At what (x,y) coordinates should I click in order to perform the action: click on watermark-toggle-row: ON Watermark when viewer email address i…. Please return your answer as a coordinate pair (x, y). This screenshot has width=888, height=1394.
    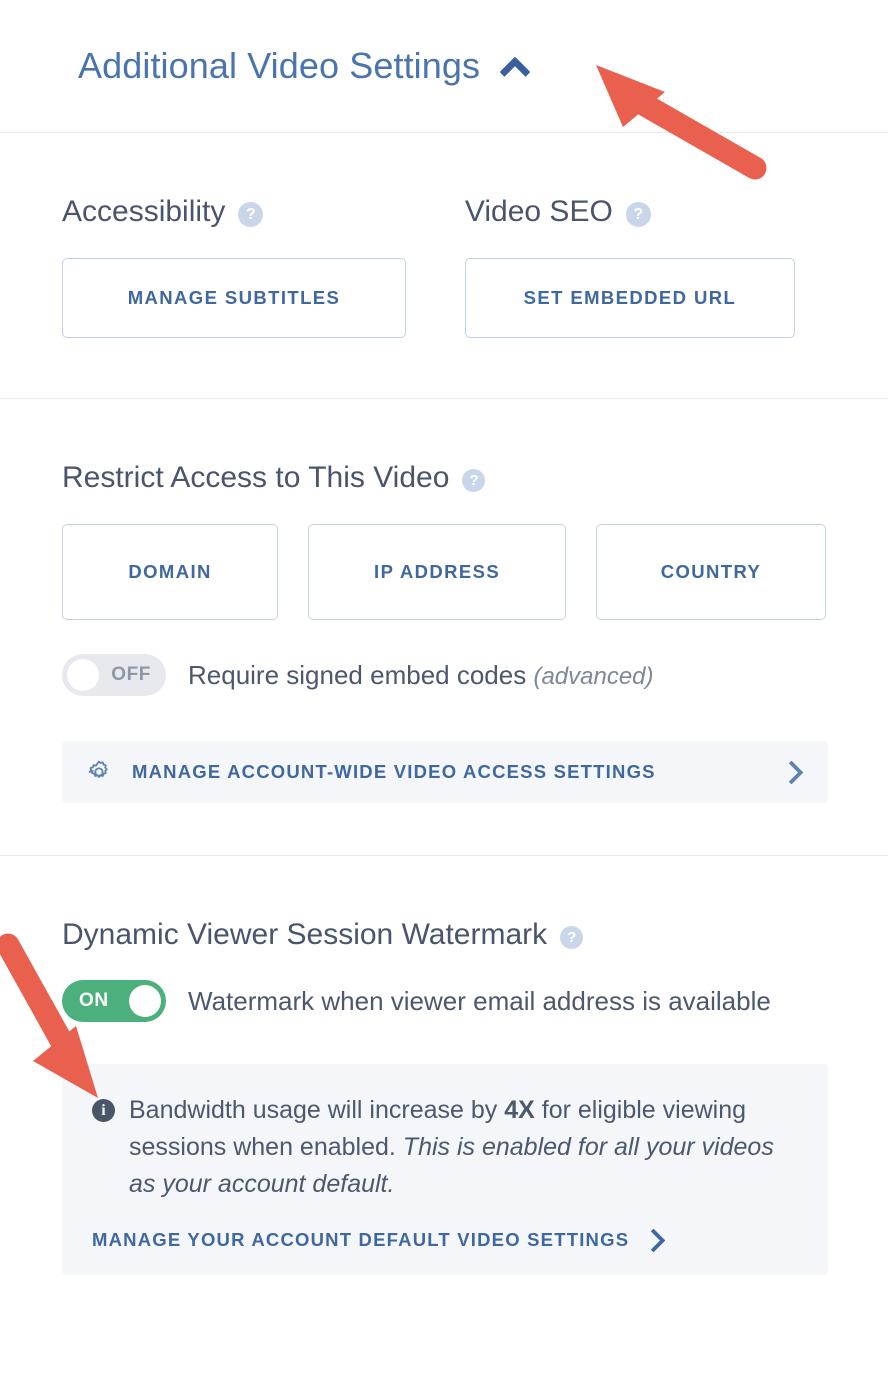
    Looking at the image, I should click on (444, 1001).